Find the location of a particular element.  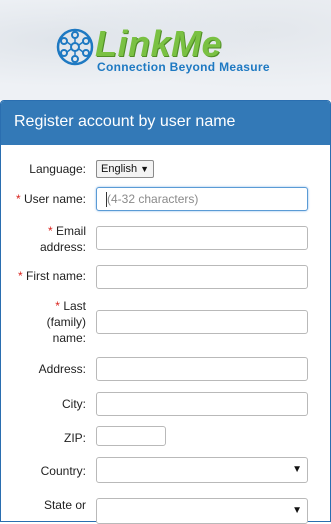

email-label-line2: address: is located at coordinates (62, 247).